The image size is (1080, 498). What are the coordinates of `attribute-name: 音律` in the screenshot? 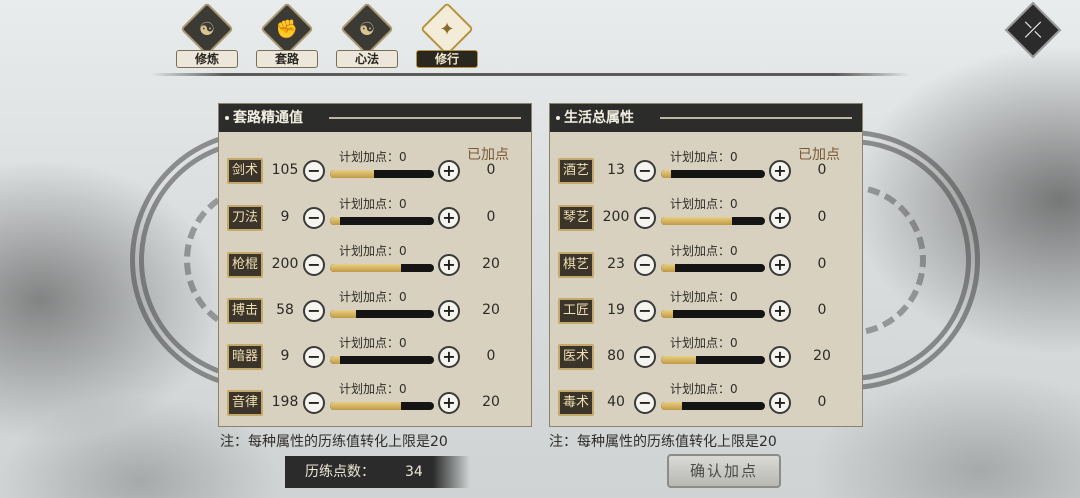 It's located at (245, 403).